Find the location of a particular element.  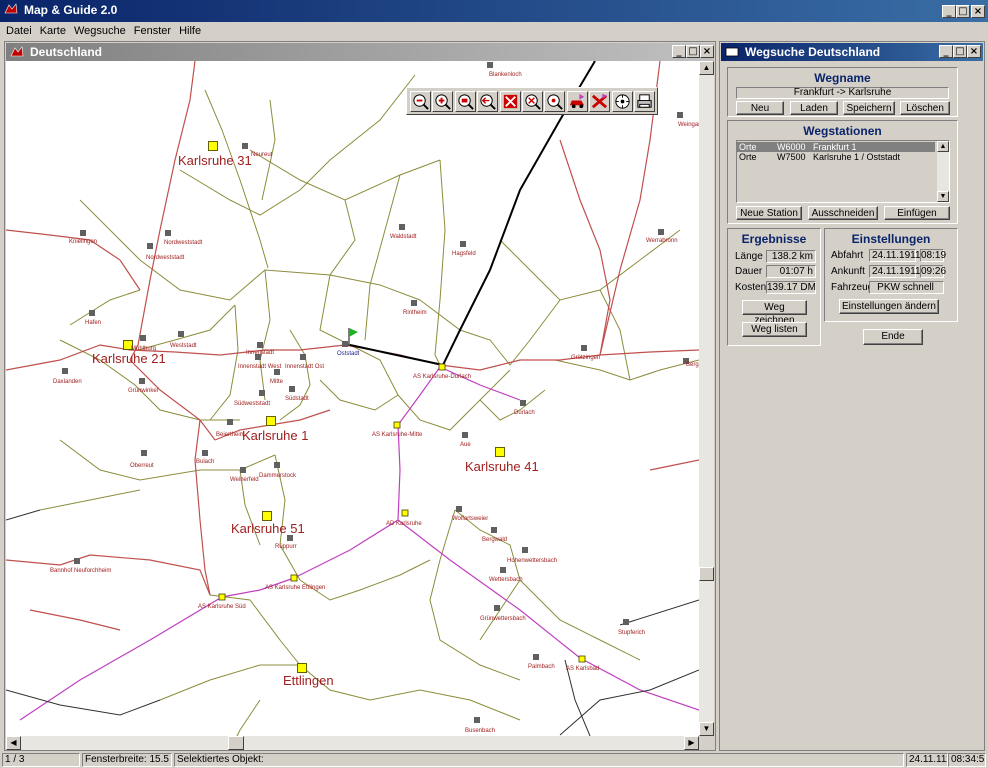

wegname-field: Frankfurt -> Karlsruhe is located at coordinates (842, 93).